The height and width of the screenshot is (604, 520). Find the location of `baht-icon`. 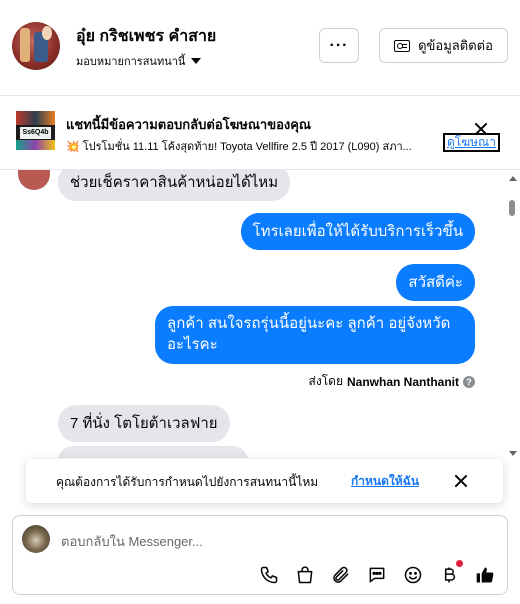

baht-icon is located at coordinates (450, 573).